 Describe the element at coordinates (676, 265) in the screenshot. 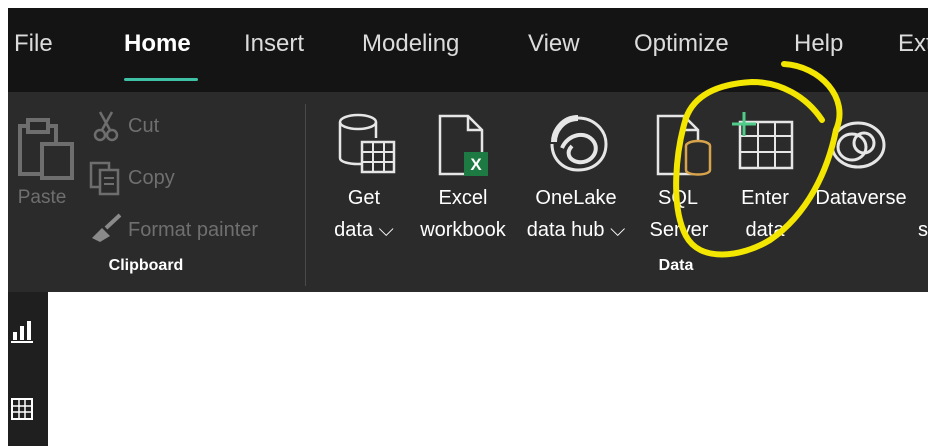

I see `data-group-label: Data` at that location.